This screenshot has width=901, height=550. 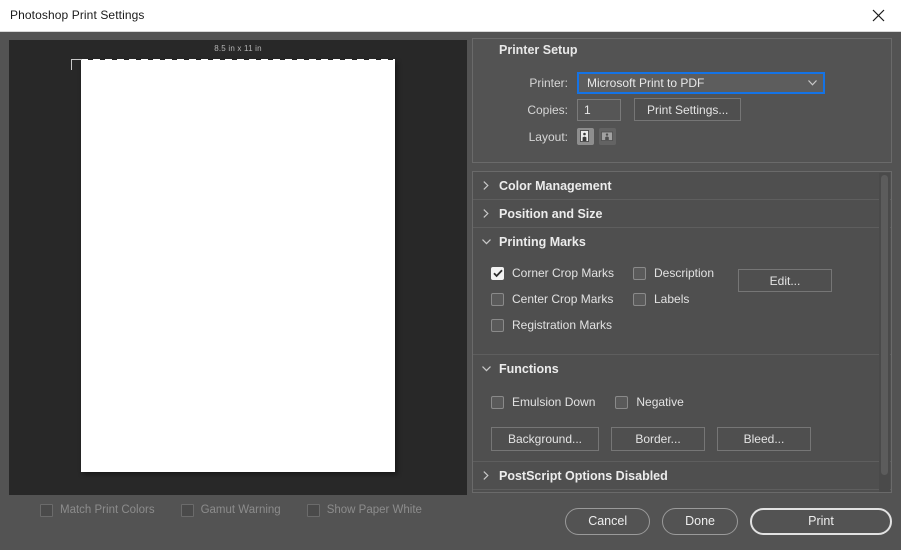 I want to click on printer-row: Printer: Microsoft Print to PDF, so click(x=682, y=82).